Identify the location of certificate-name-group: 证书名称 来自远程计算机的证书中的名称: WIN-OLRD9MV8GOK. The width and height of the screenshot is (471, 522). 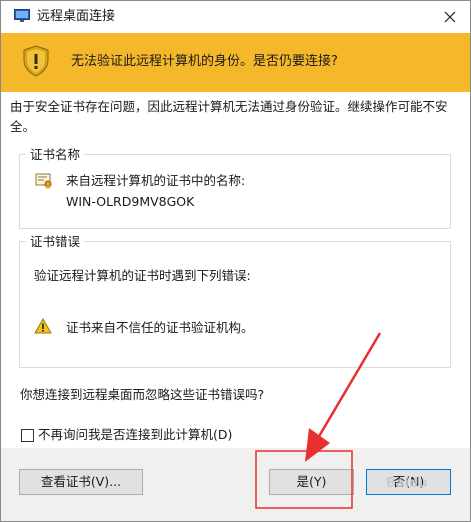
(235, 187).